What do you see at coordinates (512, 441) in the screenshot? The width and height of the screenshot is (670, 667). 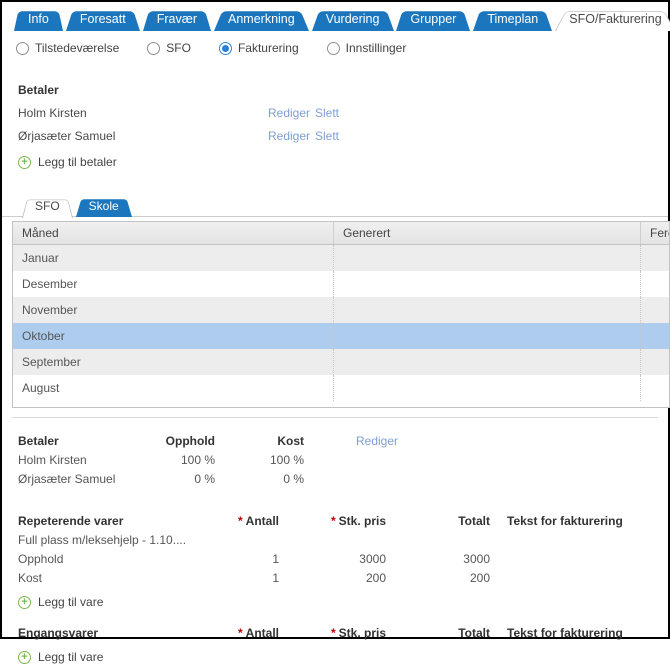 I see `edit-split-link: Rediger` at bounding box center [512, 441].